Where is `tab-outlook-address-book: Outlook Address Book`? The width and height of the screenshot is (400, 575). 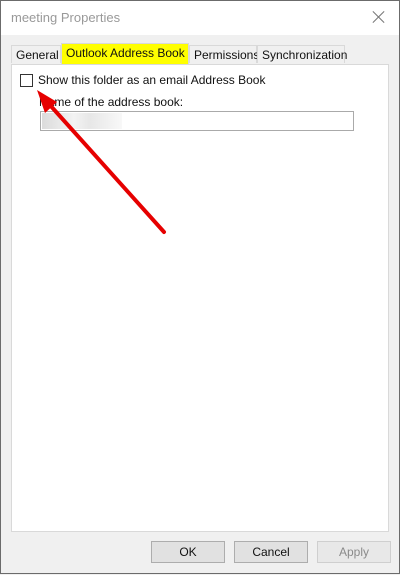
tab-outlook-address-book: Outlook Address Book is located at coordinates (125, 53).